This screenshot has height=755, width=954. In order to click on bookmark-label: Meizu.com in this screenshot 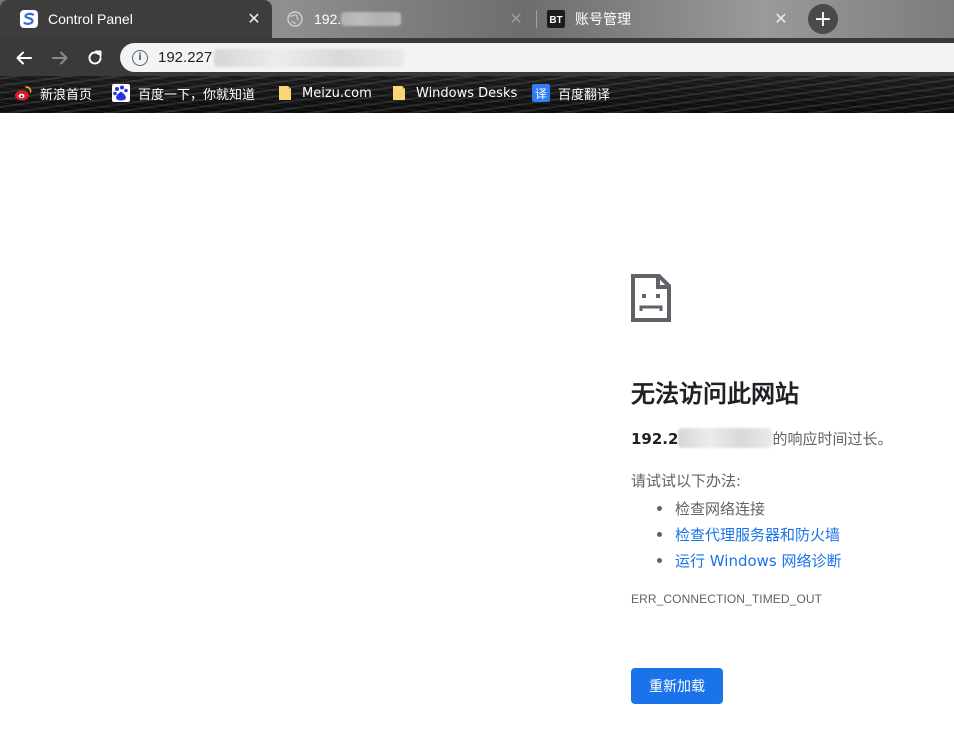, I will do `click(337, 93)`.